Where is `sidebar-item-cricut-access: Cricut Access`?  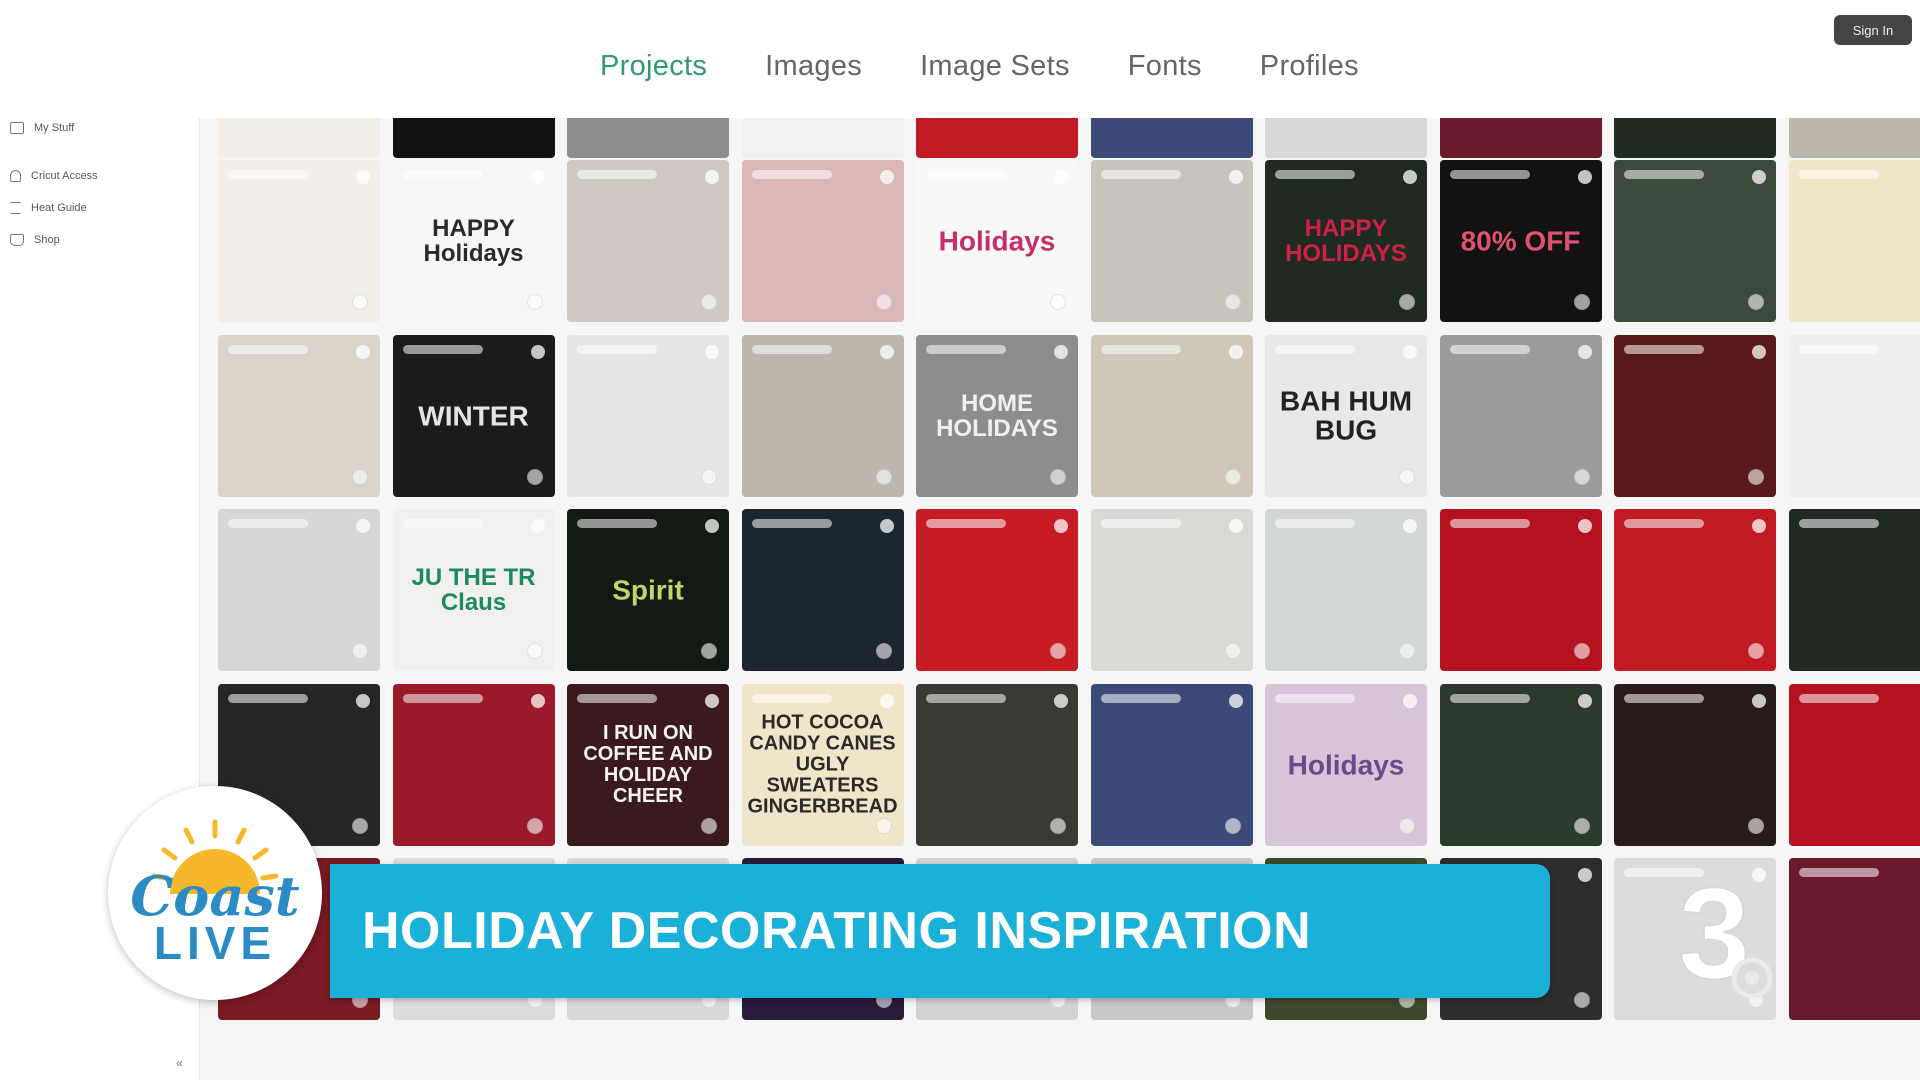
sidebar-item-cricut-access: Cricut Access is located at coordinates (54, 176).